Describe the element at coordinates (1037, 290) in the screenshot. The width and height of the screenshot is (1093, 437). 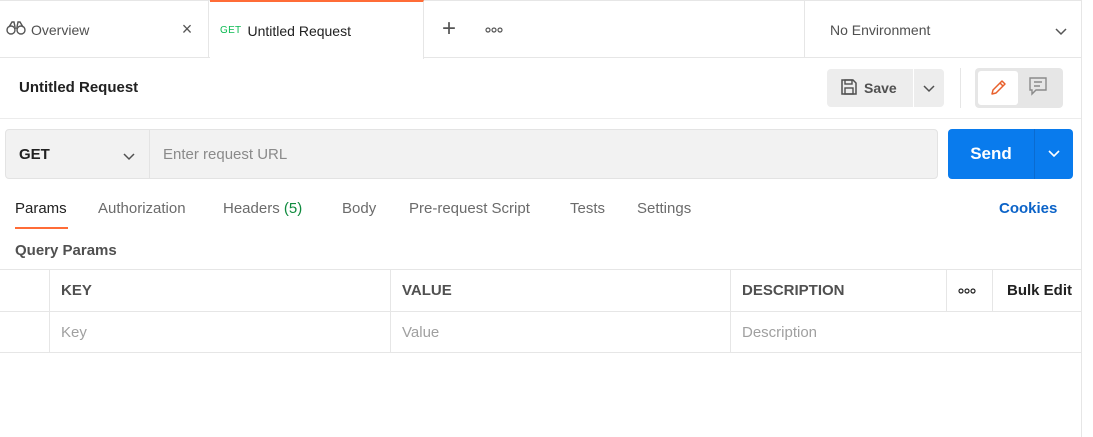
I see `bulk-edit-button: Bulk Edit` at that location.